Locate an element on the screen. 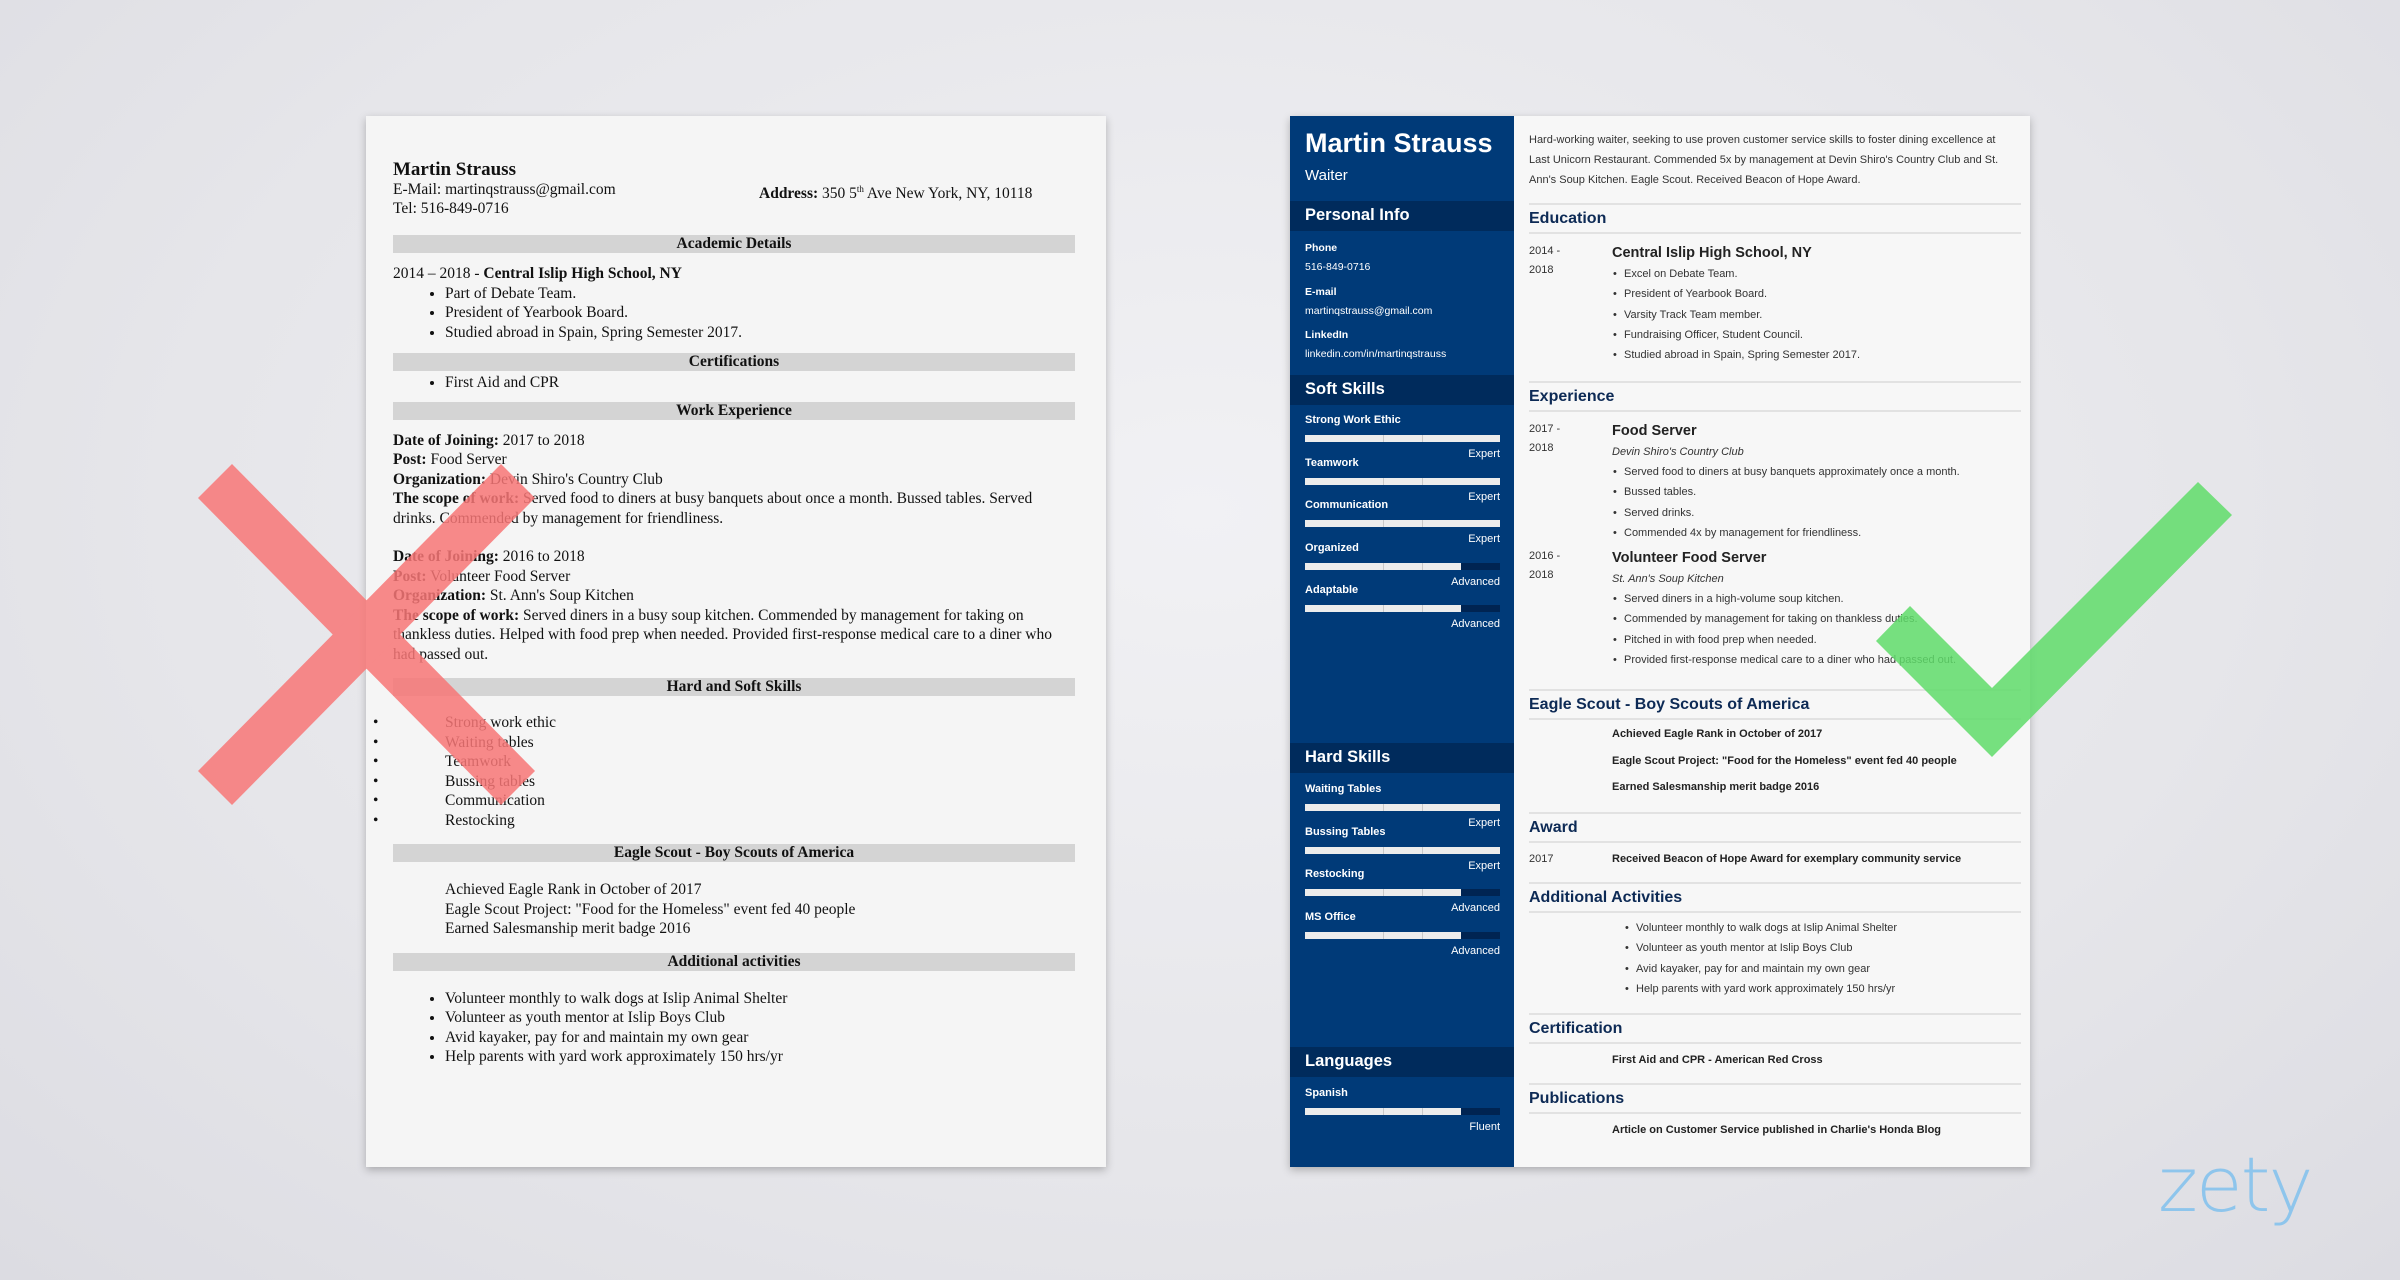 Image resolution: width=2400 pixels, height=1280 pixels. list-item: Waiting tables is located at coordinates (724, 743).